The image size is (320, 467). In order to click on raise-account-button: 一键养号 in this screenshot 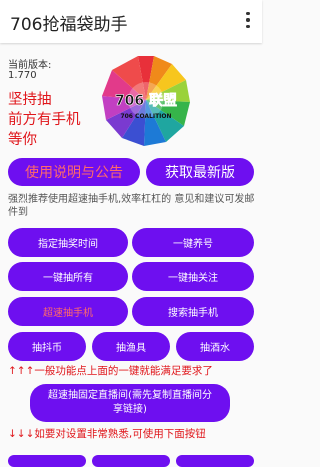, I will do `click(193, 242)`.